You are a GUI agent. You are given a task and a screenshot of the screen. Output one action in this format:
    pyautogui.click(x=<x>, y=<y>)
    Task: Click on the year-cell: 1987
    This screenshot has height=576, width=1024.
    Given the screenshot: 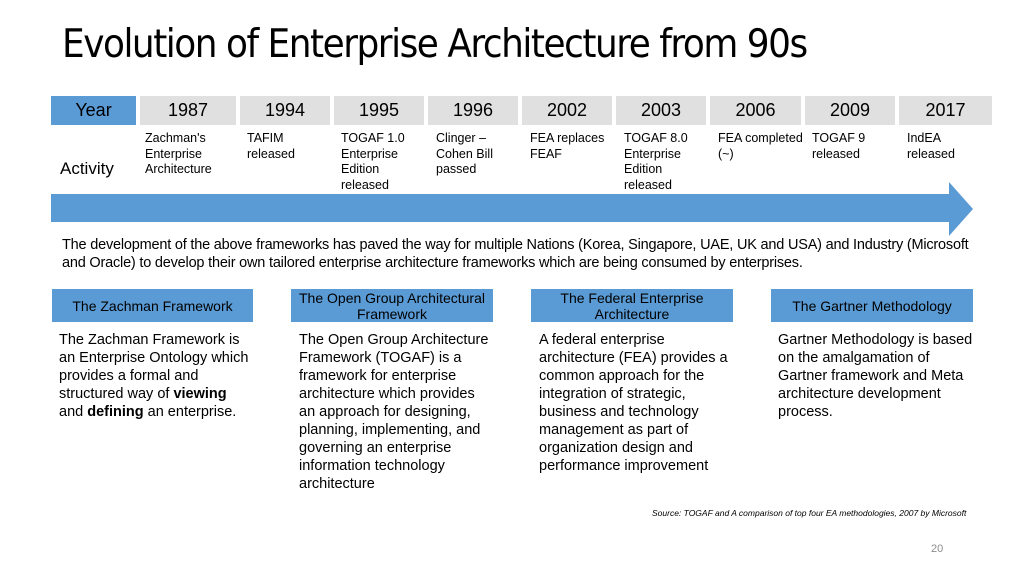 What is the action you would take?
    pyautogui.click(x=188, y=110)
    